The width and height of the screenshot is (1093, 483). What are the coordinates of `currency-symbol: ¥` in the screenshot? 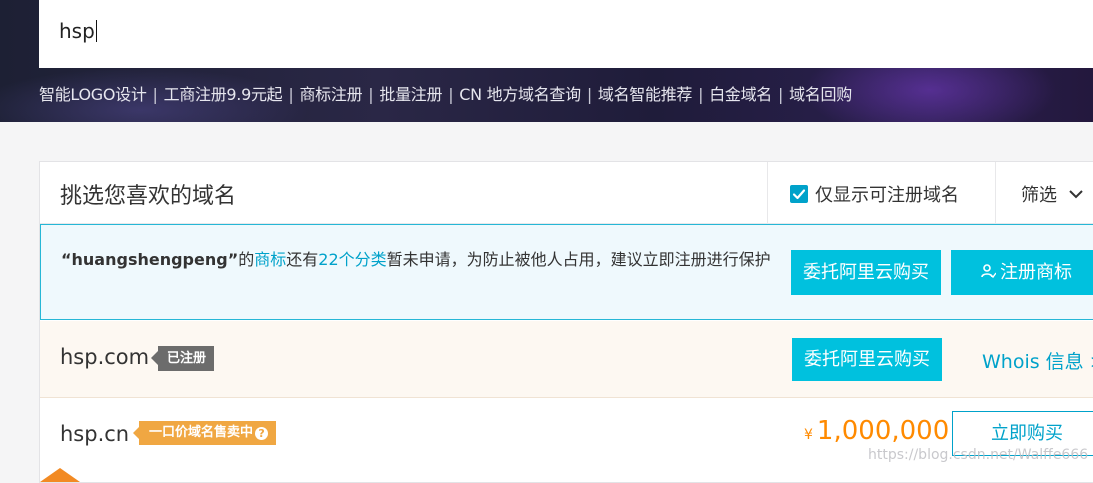 It's located at (808, 435).